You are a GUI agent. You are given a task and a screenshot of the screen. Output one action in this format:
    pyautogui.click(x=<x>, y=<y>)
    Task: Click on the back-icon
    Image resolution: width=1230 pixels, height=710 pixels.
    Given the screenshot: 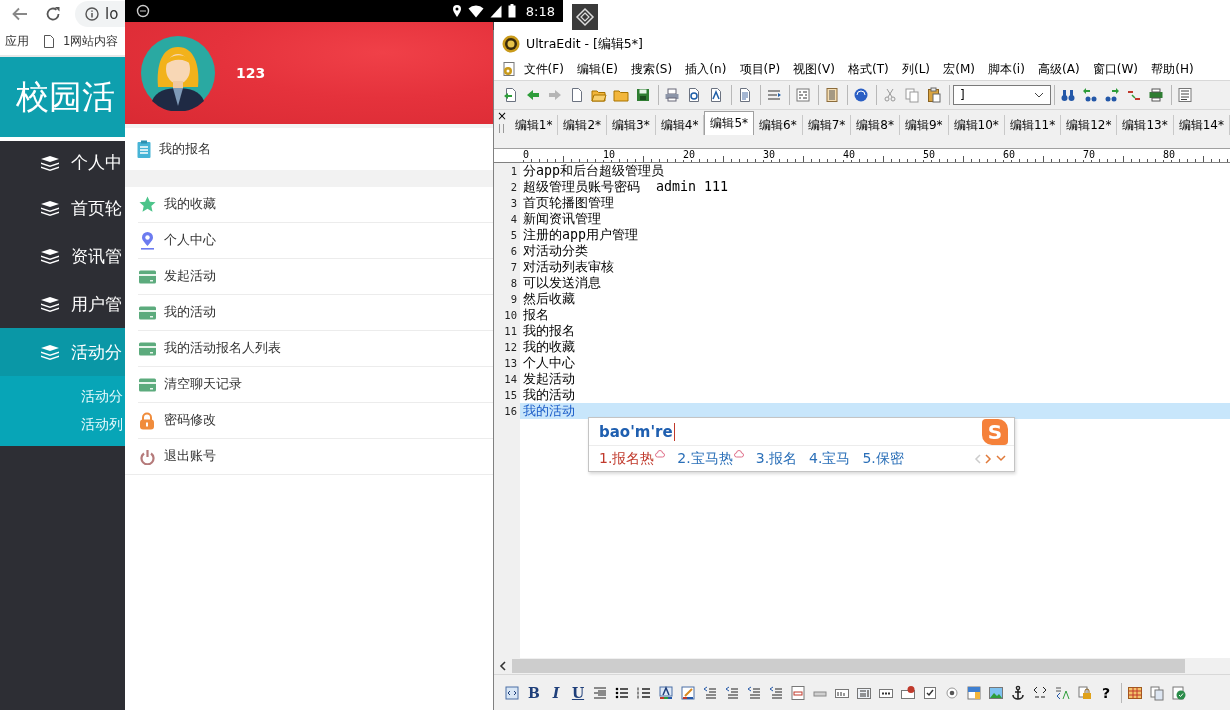 What is the action you would take?
    pyautogui.click(x=20, y=14)
    